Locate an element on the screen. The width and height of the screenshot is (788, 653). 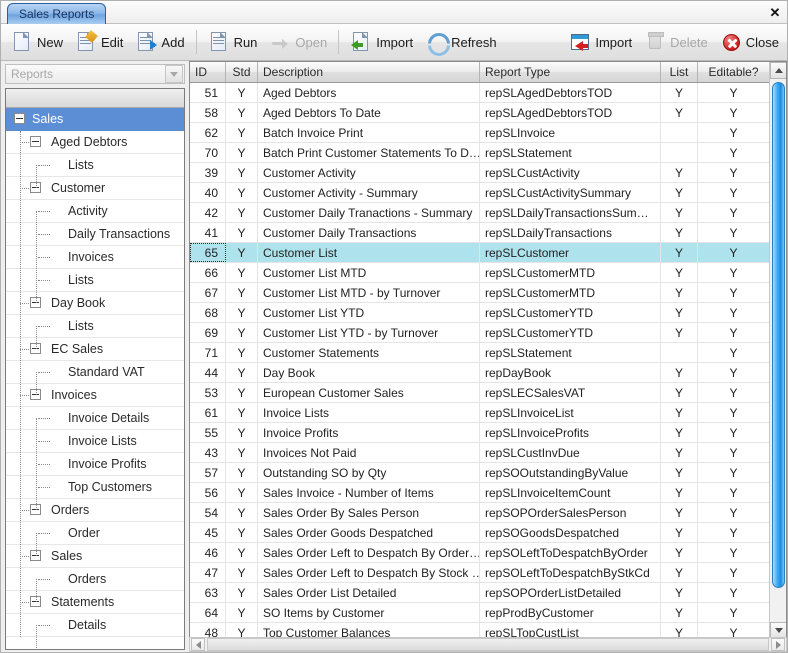
tab-sales-reports: Sales Reports is located at coordinates (57, 13).